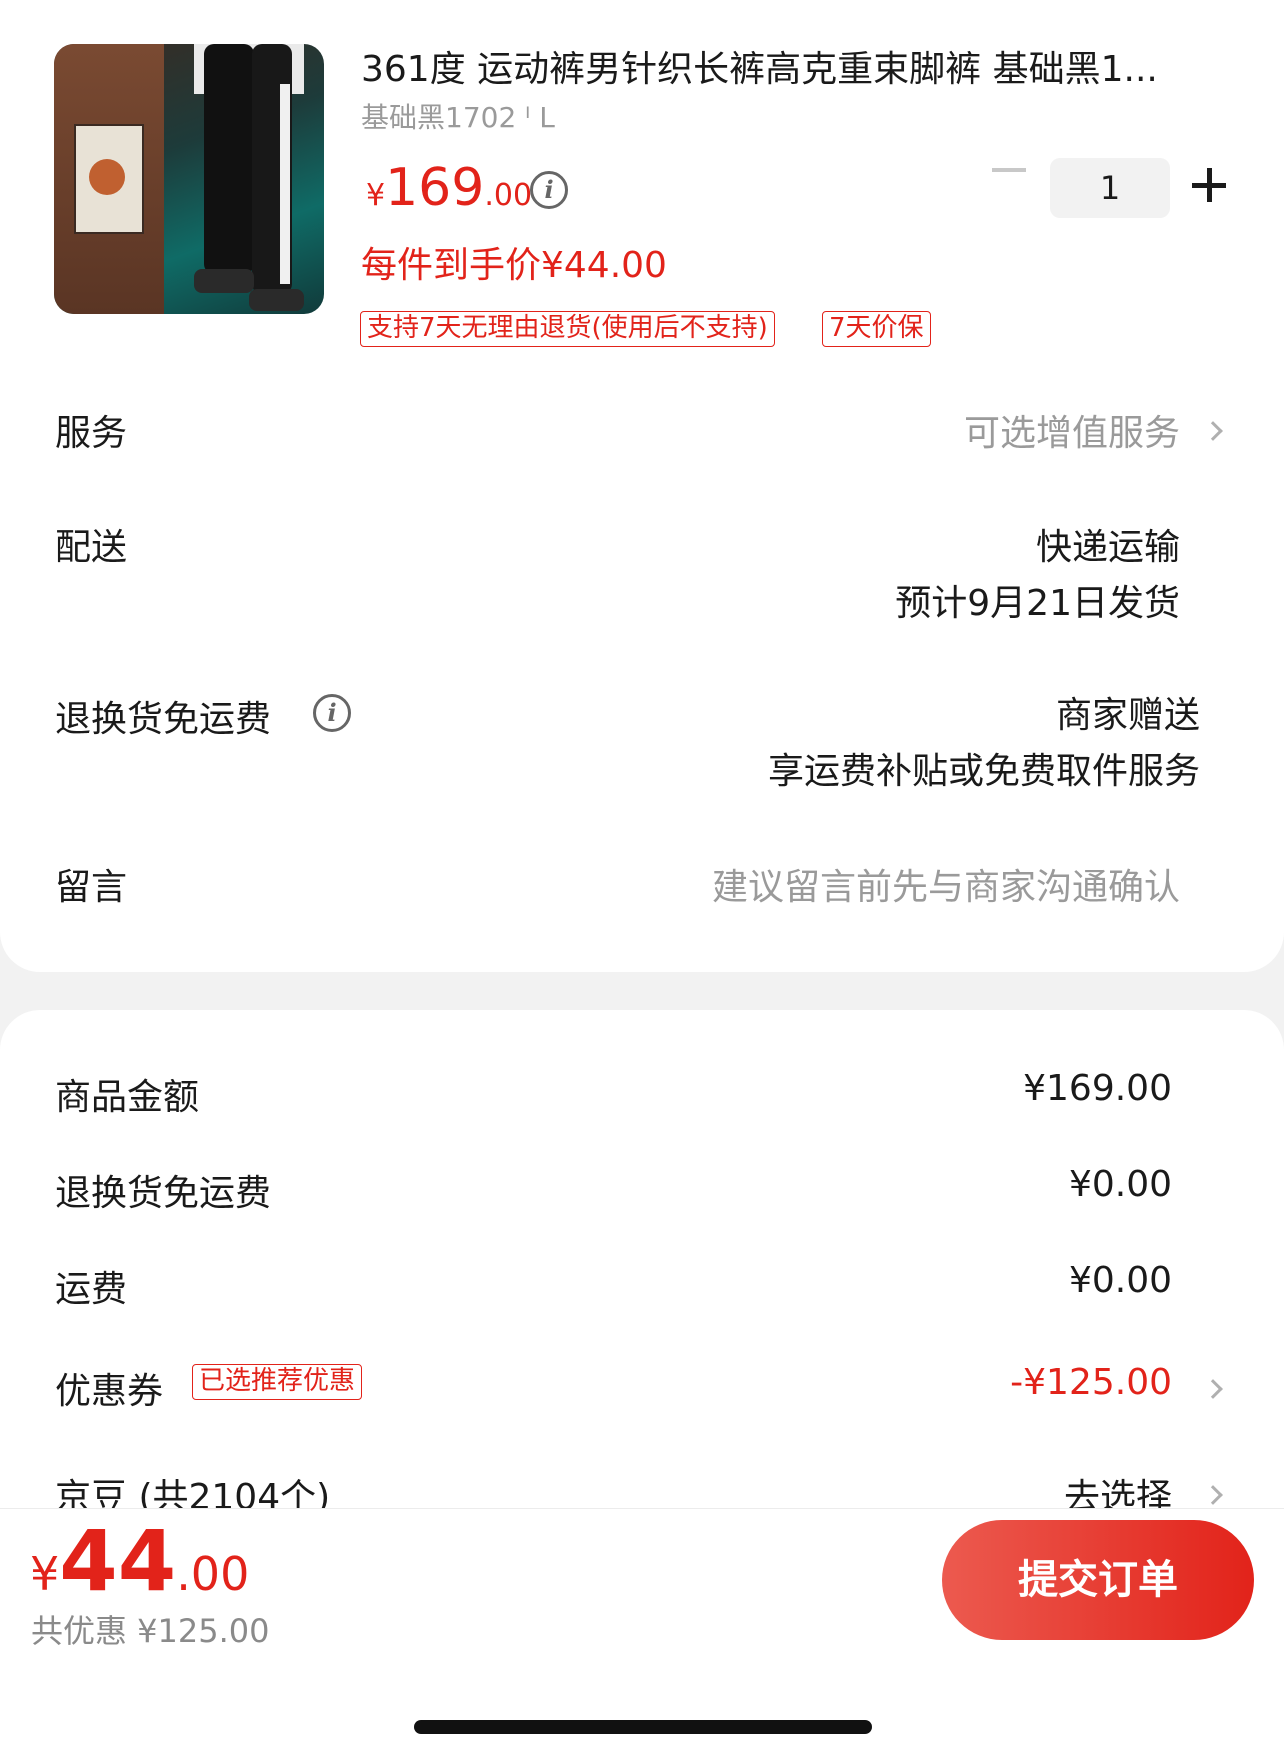  What do you see at coordinates (567, 329) in the screenshot?
I see `return-policy-tag: 支持7天无理由退货(使用后不支持)` at bounding box center [567, 329].